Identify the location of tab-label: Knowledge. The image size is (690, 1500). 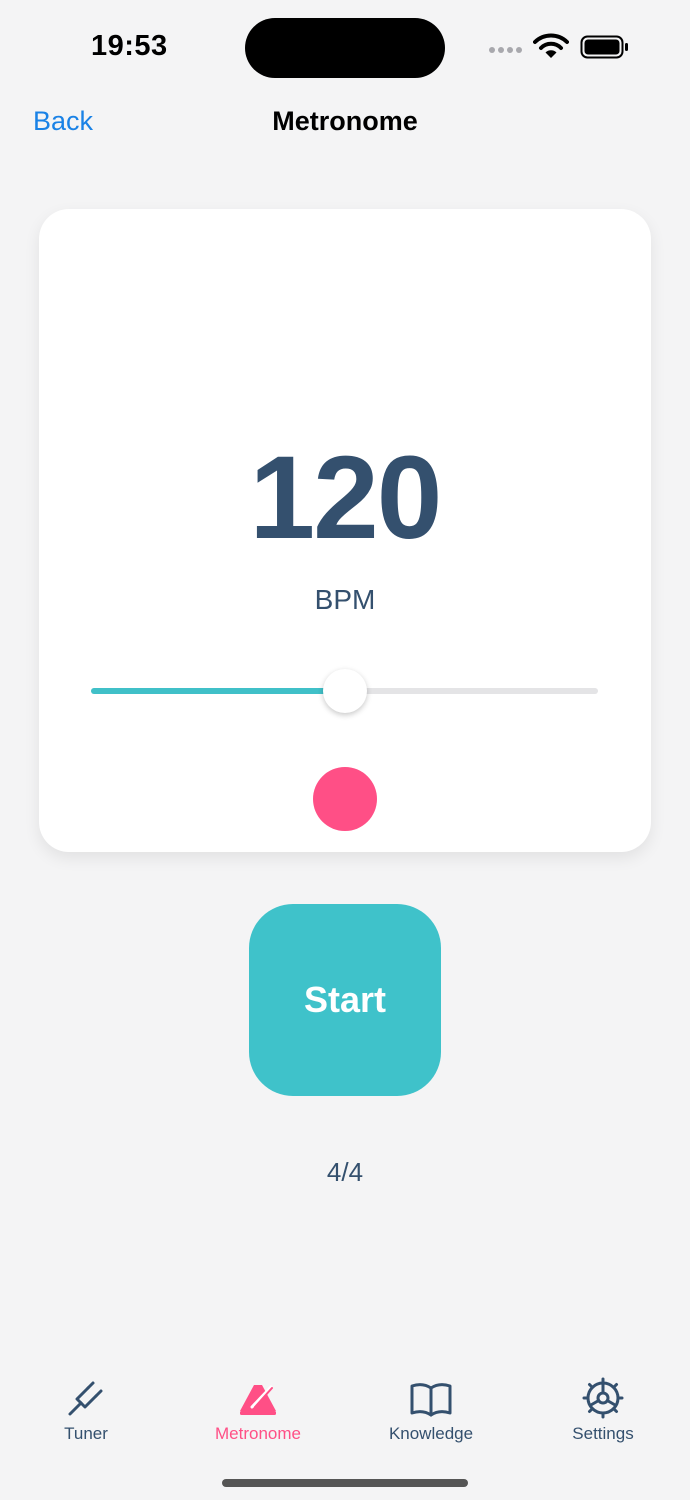
(431, 1433).